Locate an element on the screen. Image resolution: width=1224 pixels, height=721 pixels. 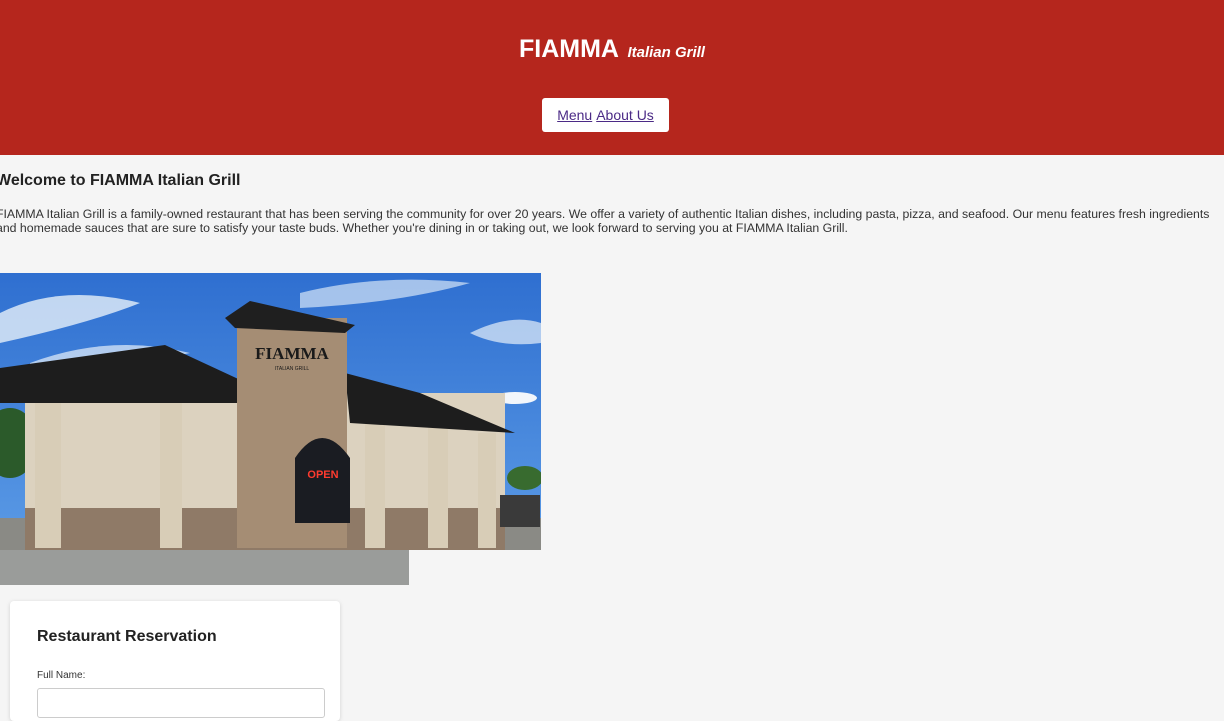
open-sign: OPEN is located at coordinates (322, 475).